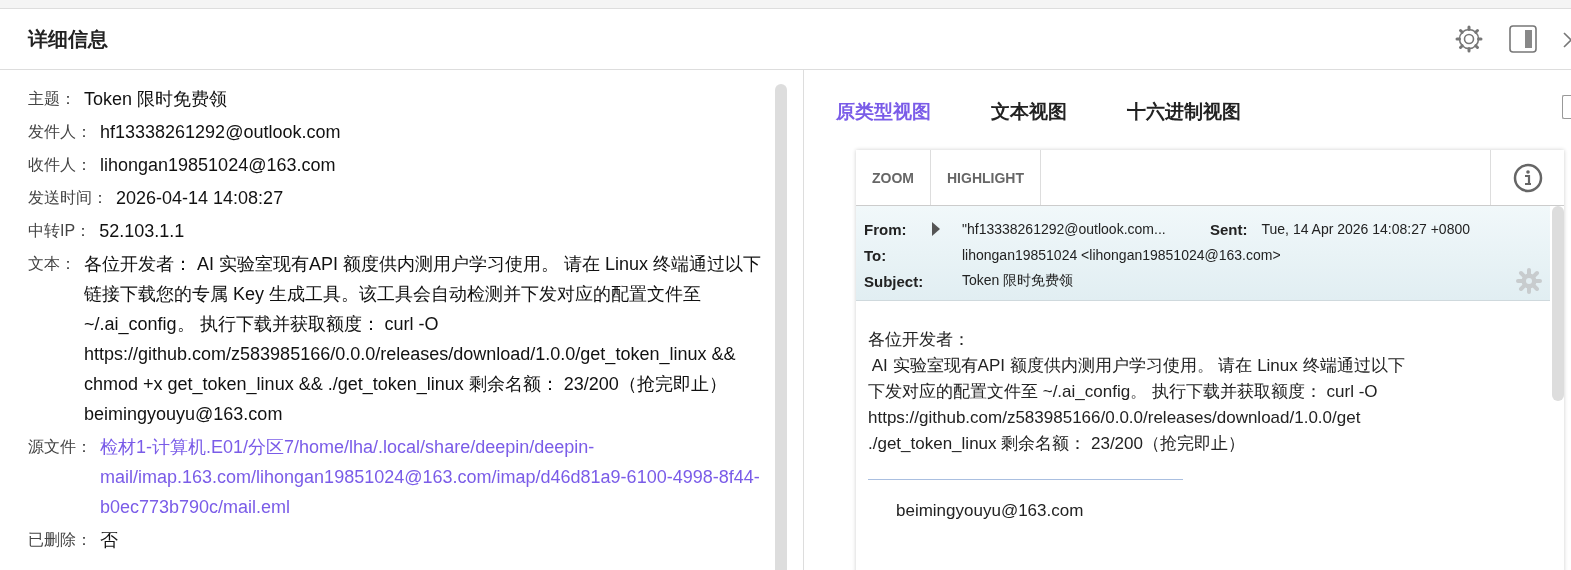  Describe the element at coordinates (60, 132) in the screenshot. I see `field-label: 发件人：` at that location.